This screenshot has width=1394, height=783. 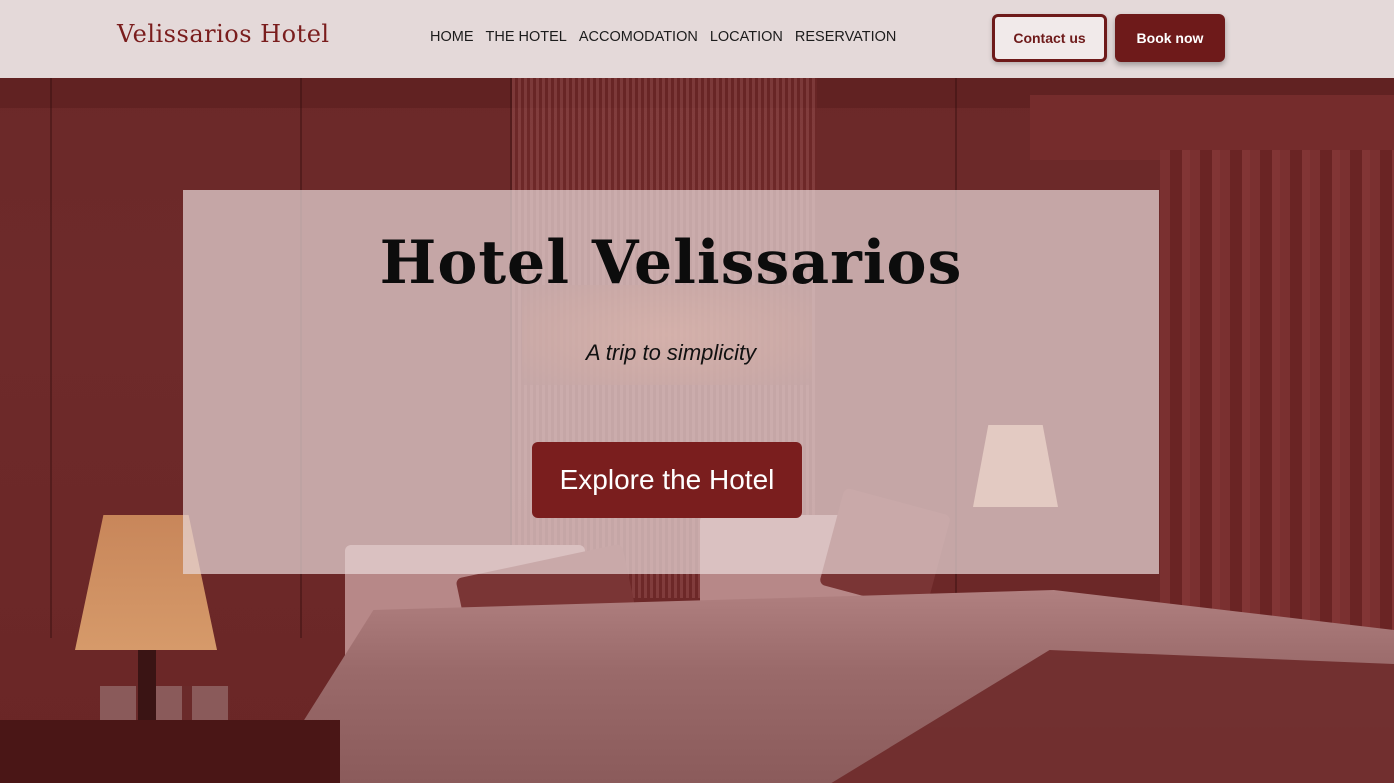 What do you see at coordinates (223, 34) in the screenshot?
I see `brand-logo: Velissarios Hotel` at bounding box center [223, 34].